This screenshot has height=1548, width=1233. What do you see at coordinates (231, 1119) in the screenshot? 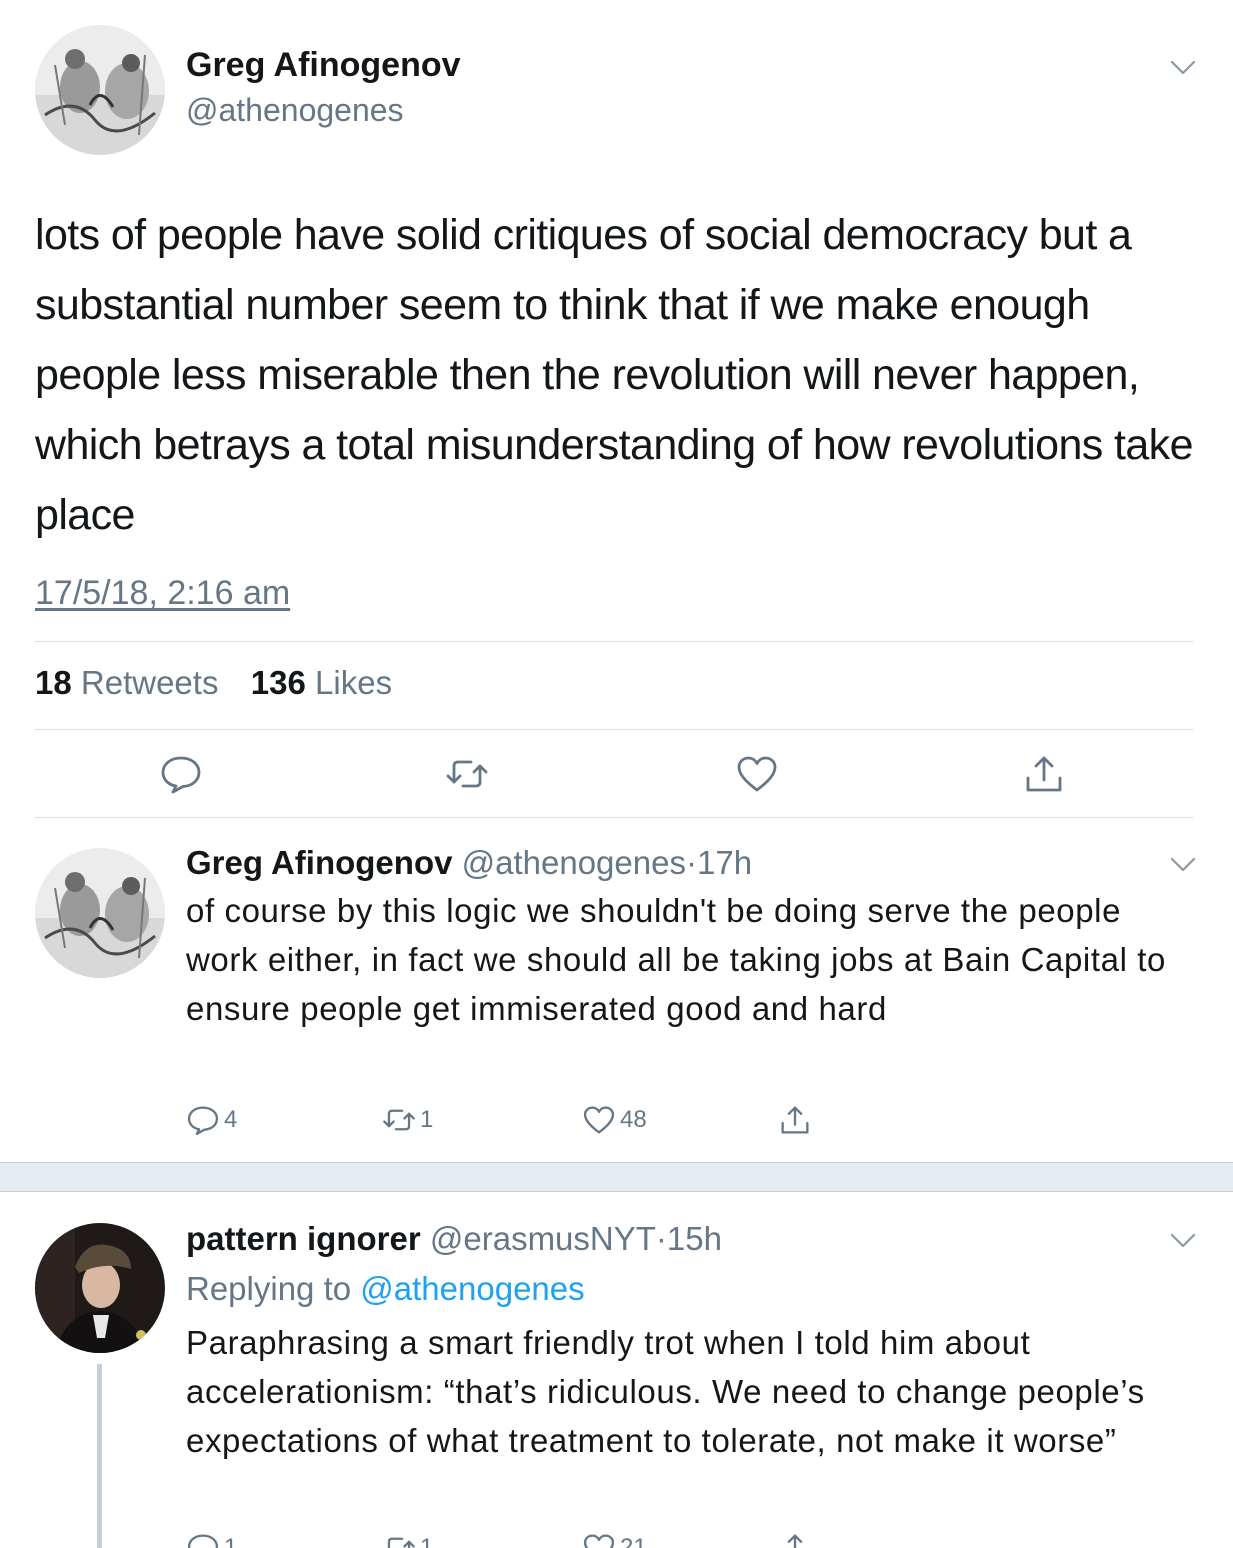
I see `reply-count: 4` at bounding box center [231, 1119].